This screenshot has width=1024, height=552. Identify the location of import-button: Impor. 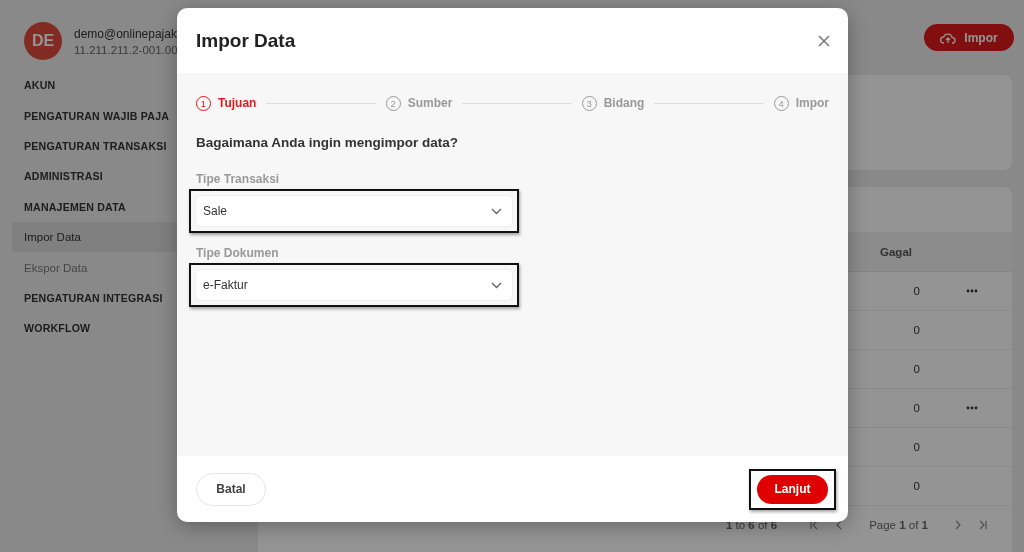
(969, 37).